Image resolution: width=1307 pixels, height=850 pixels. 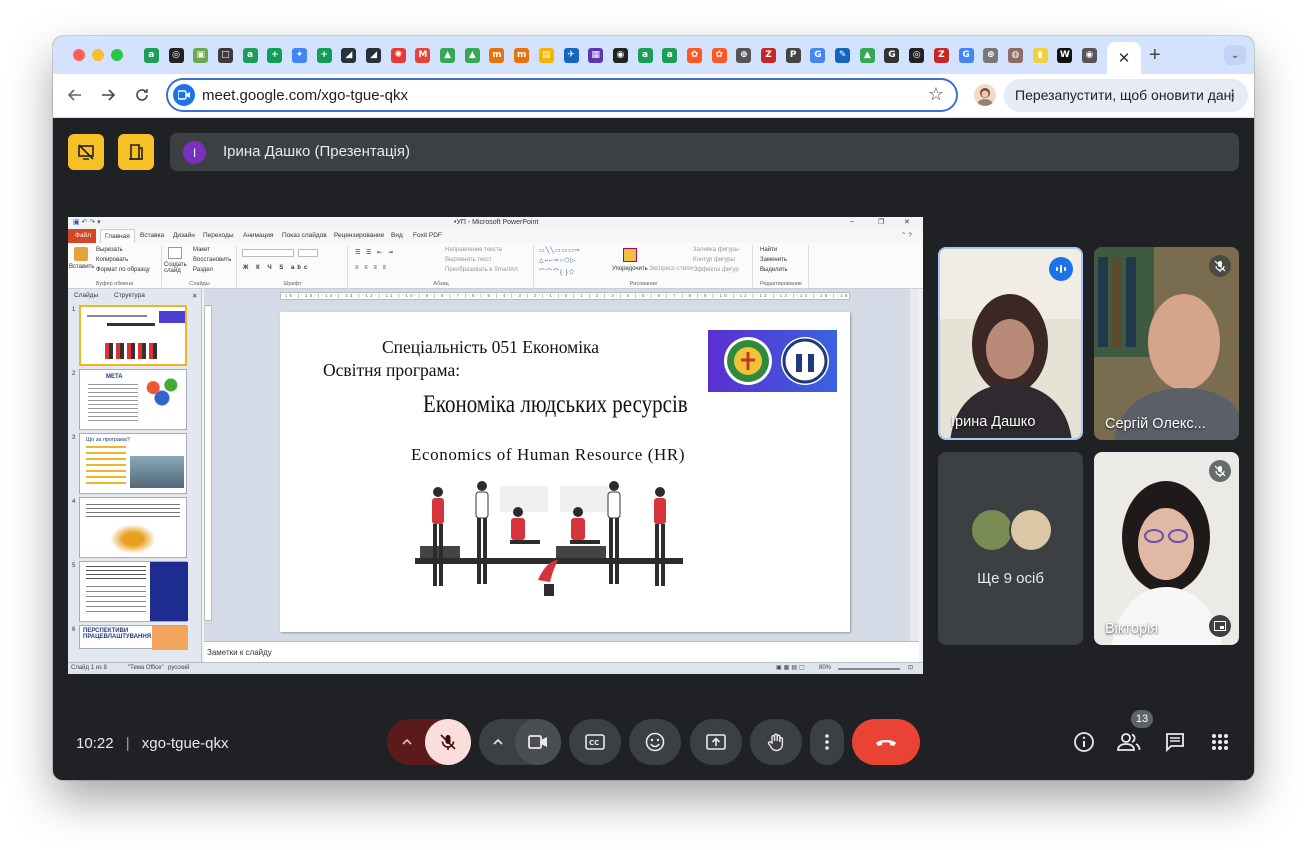 What do you see at coordinates (375, 252) in the screenshot?
I see `list-icons: ☰ ☰ ⇤ ⇥` at bounding box center [375, 252].